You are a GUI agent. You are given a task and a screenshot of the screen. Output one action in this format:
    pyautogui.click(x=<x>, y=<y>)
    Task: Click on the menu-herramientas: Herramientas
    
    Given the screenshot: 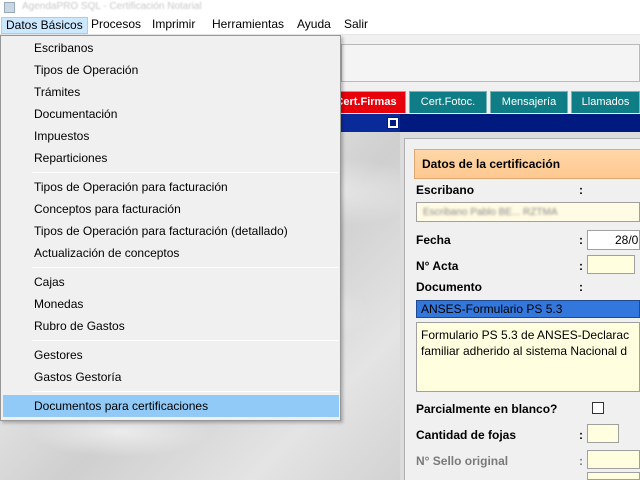 What is the action you would take?
    pyautogui.click(x=248, y=25)
    